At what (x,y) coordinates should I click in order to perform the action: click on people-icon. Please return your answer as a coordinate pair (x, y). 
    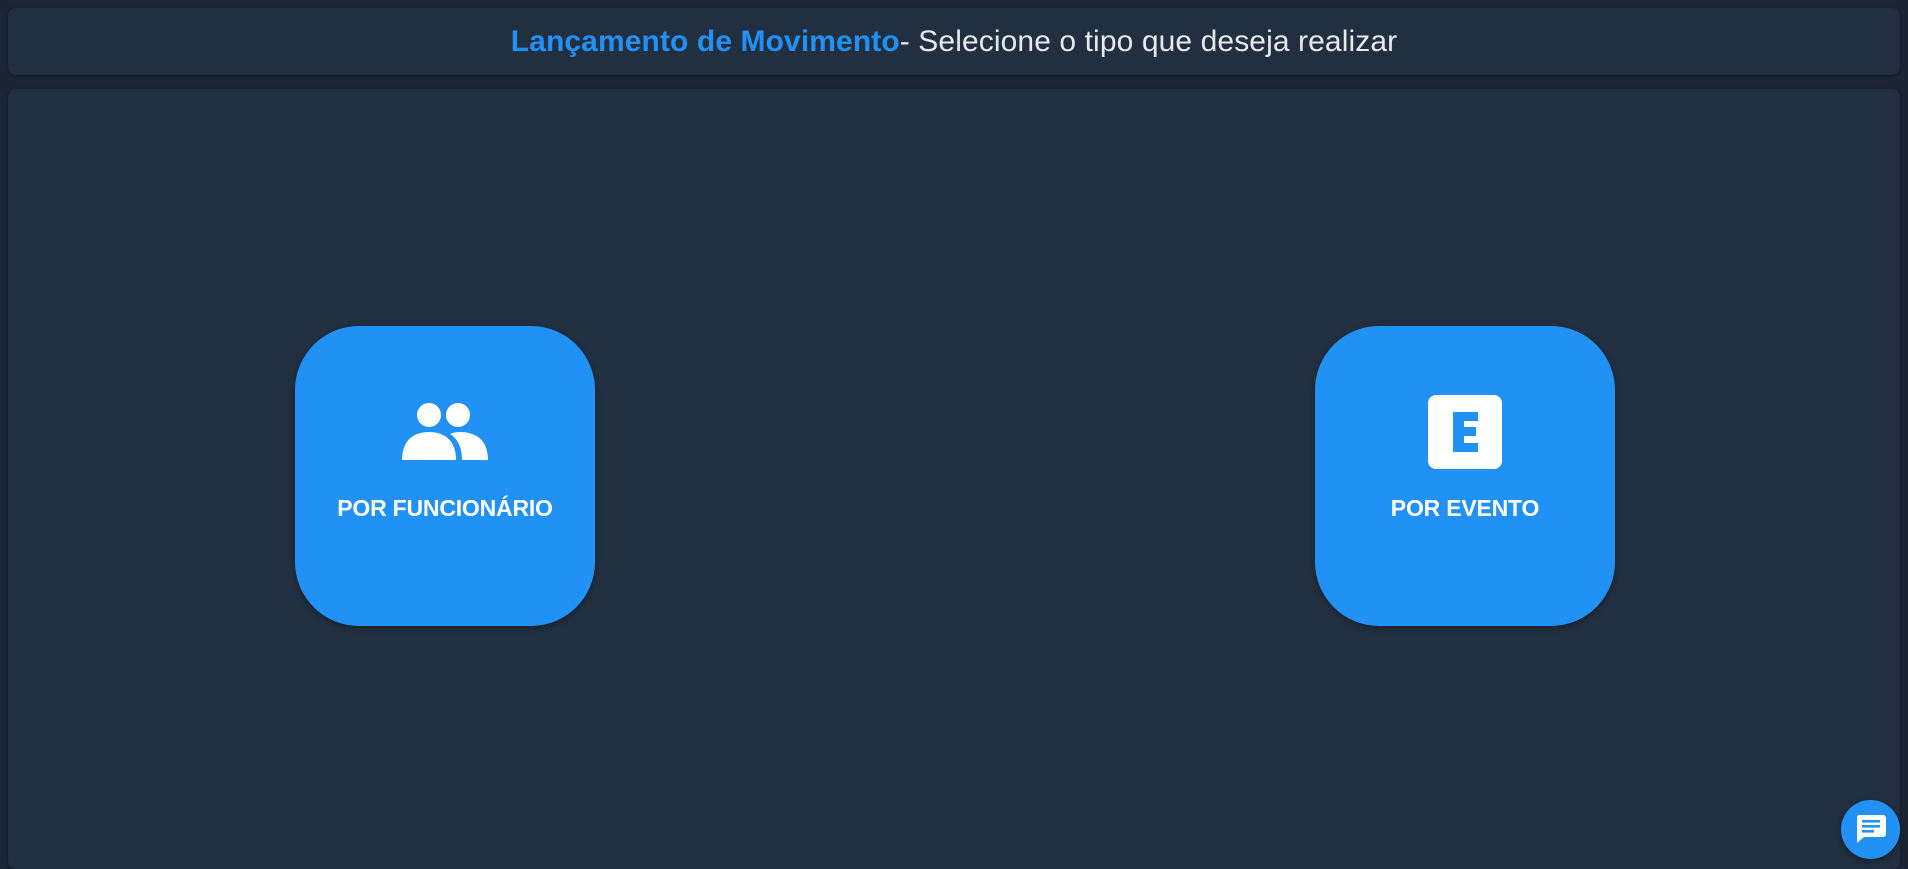
    Looking at the image, I should click on (445, 432).